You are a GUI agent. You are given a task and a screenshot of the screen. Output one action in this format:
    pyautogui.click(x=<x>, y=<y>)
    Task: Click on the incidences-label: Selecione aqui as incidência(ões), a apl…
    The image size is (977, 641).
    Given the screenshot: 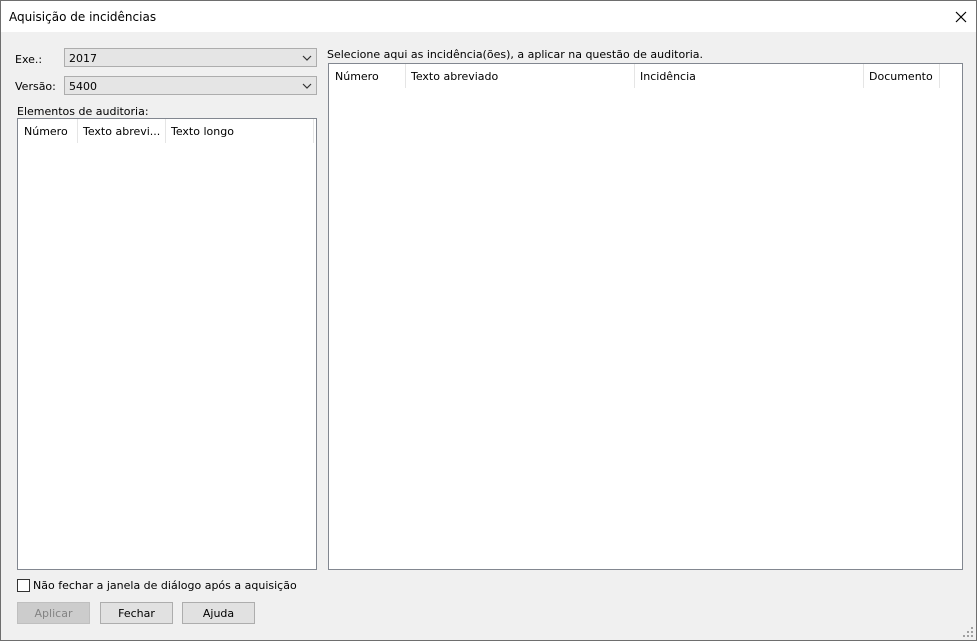 What is the action you would take?
    pyautogui.click(x=515, y=54)
    